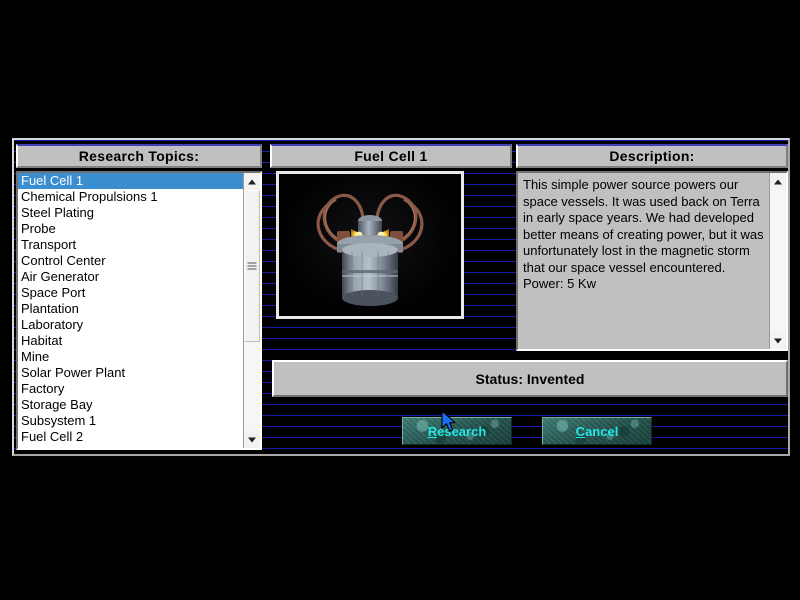  I want to click on description-scrollbar-track, so click(778, 261).